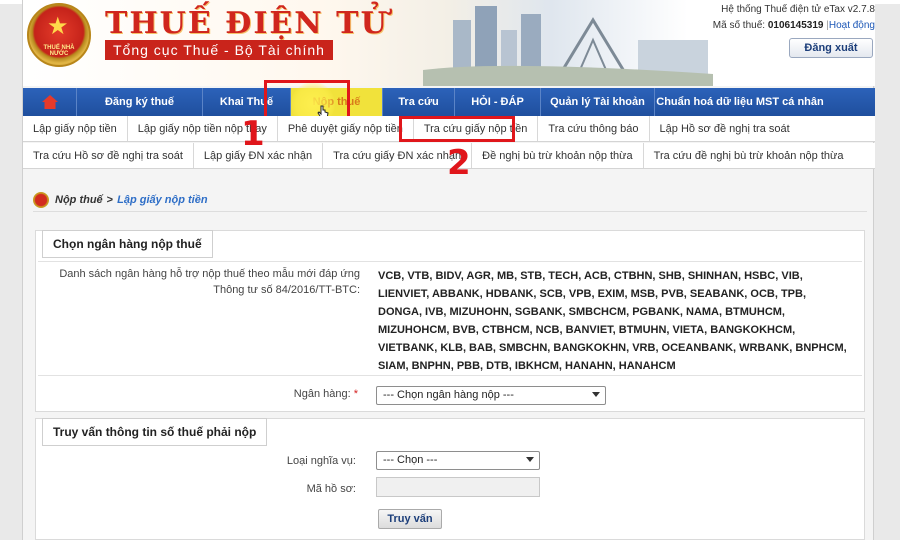 The width and height of the screenshot is (900, 540). I want to click on annotation-box-nop-thue, so click(307, 100).